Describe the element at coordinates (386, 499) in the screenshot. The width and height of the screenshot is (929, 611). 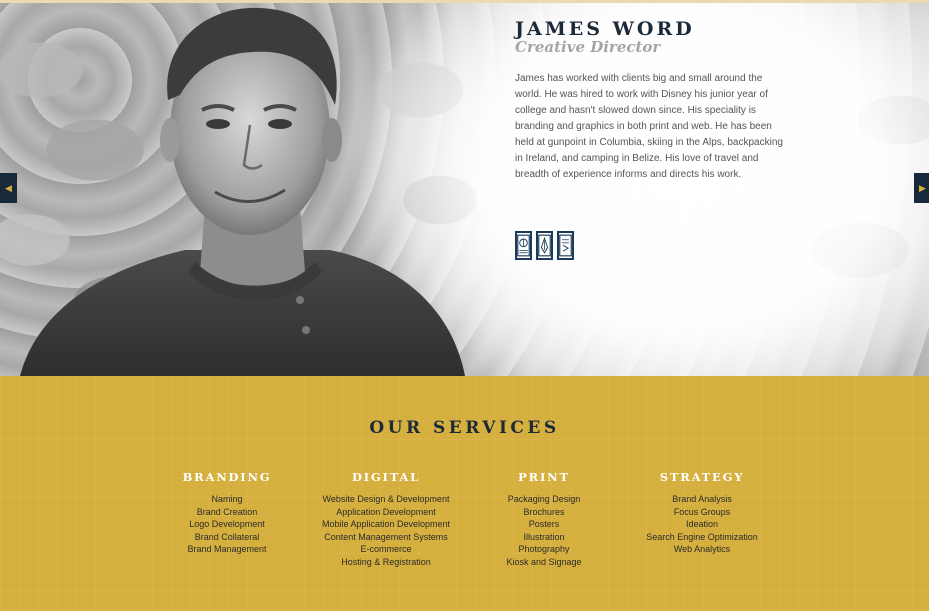
I see `service-item: Website Design & Development` at that location.